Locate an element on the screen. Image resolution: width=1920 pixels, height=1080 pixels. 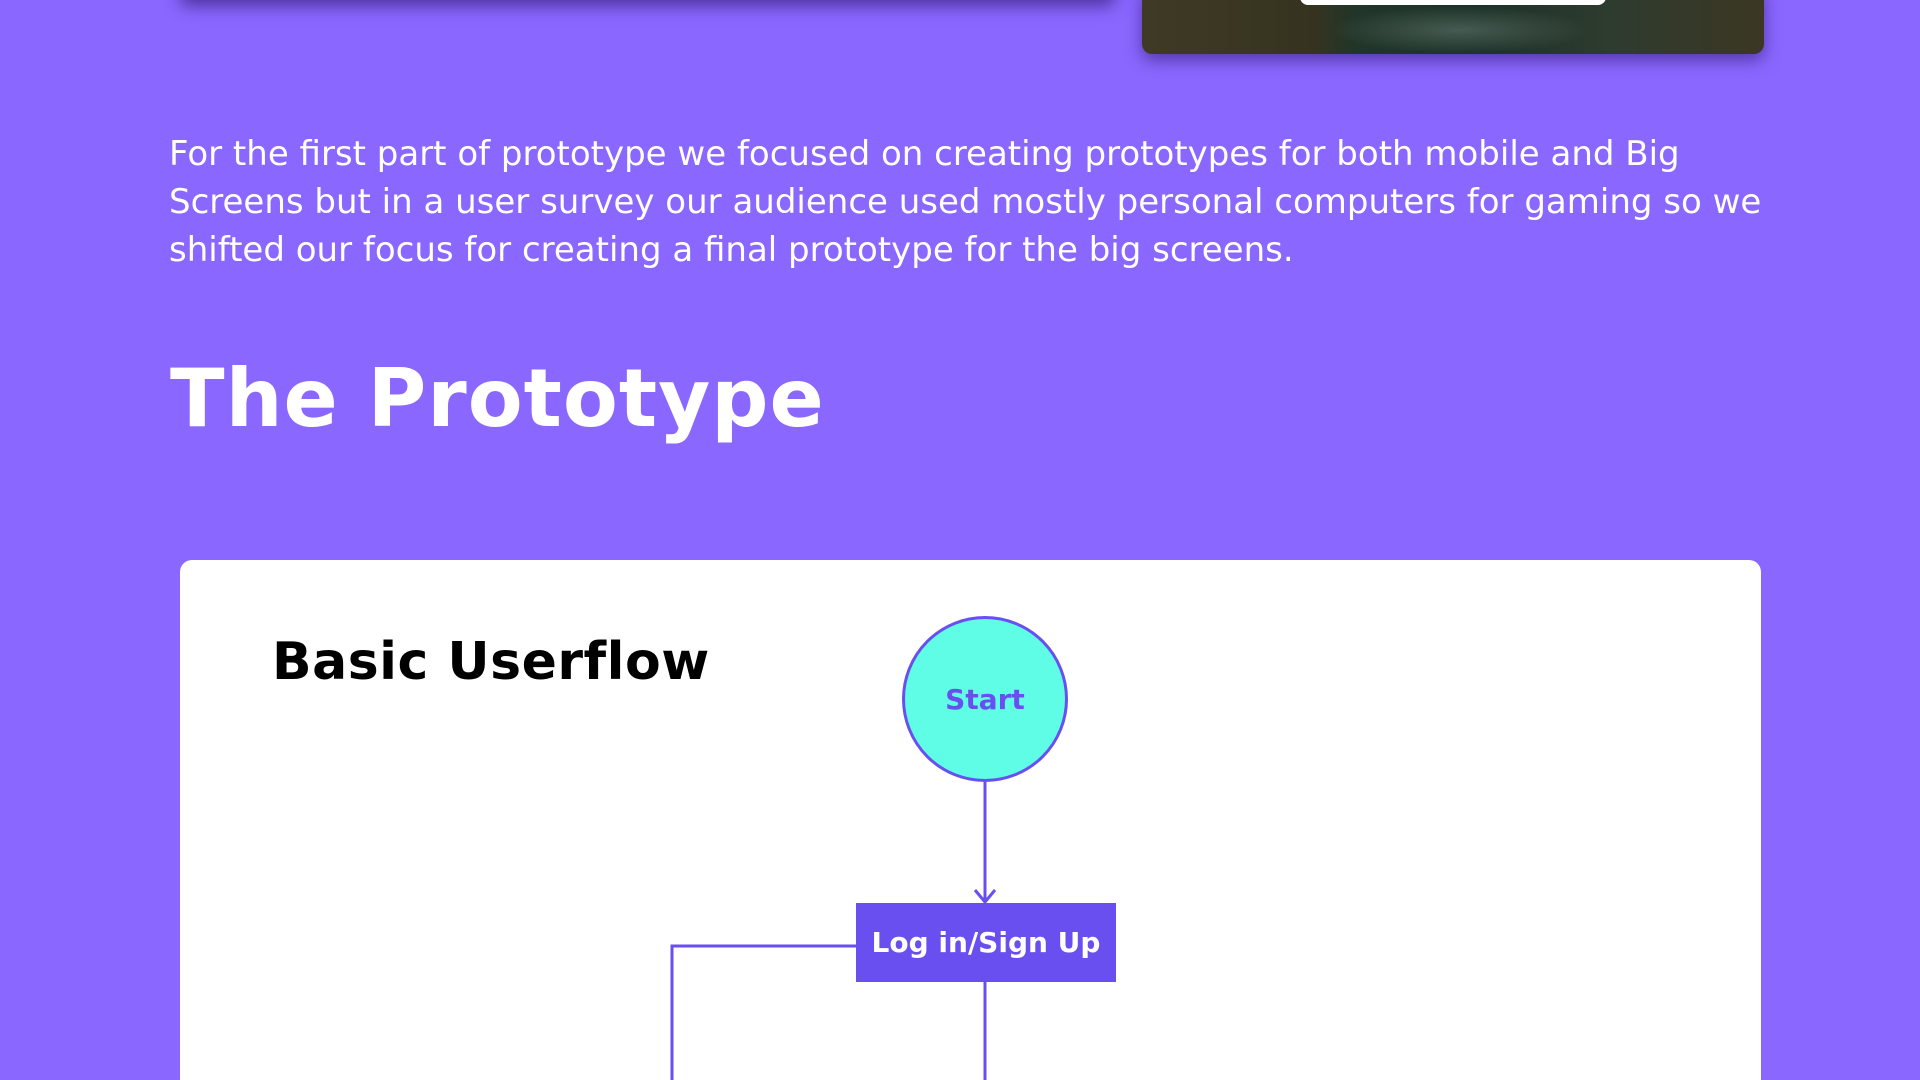
diagram-title: Basic Userflow is located at coordinates (491, 662).